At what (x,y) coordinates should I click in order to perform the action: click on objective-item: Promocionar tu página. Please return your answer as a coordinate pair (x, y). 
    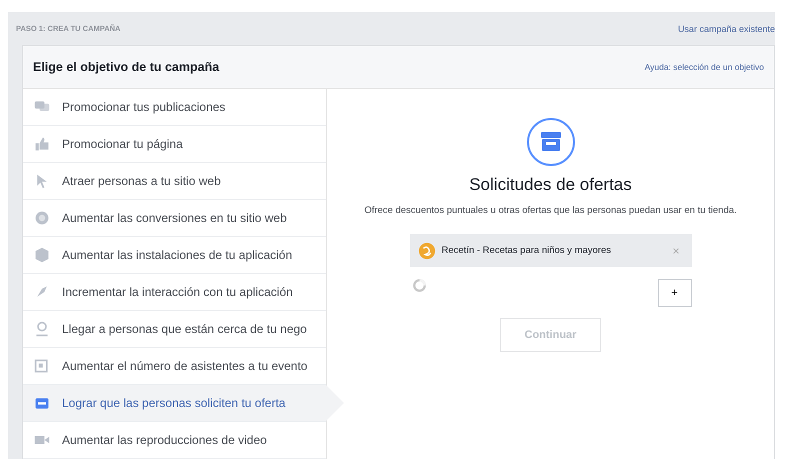
    Looking at the image, I should click on (174, 144).